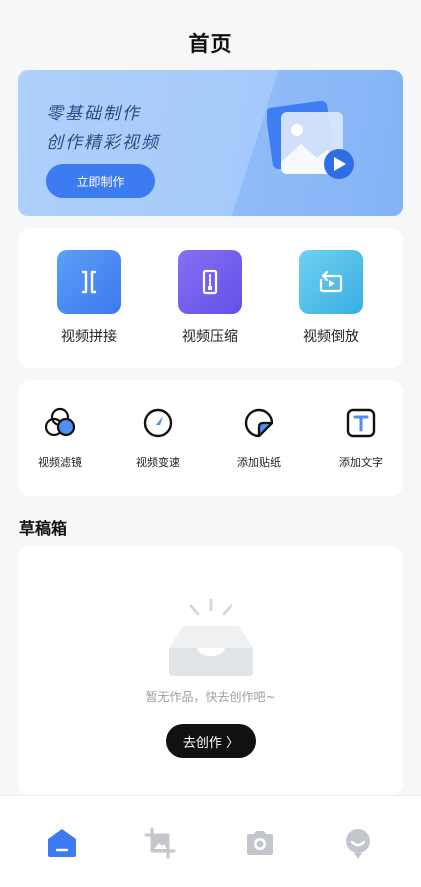  Describe the element at coordinates (210, 44) in the screenshot. I see `page-title: 首页` at that location.